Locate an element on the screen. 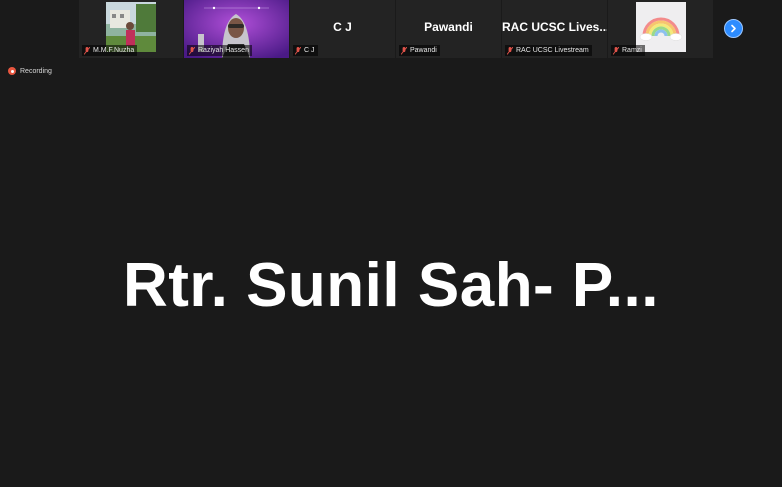 This screenshot has height=487, width=782. participant-tile: Ramzi is located at coordinates (661, 29).